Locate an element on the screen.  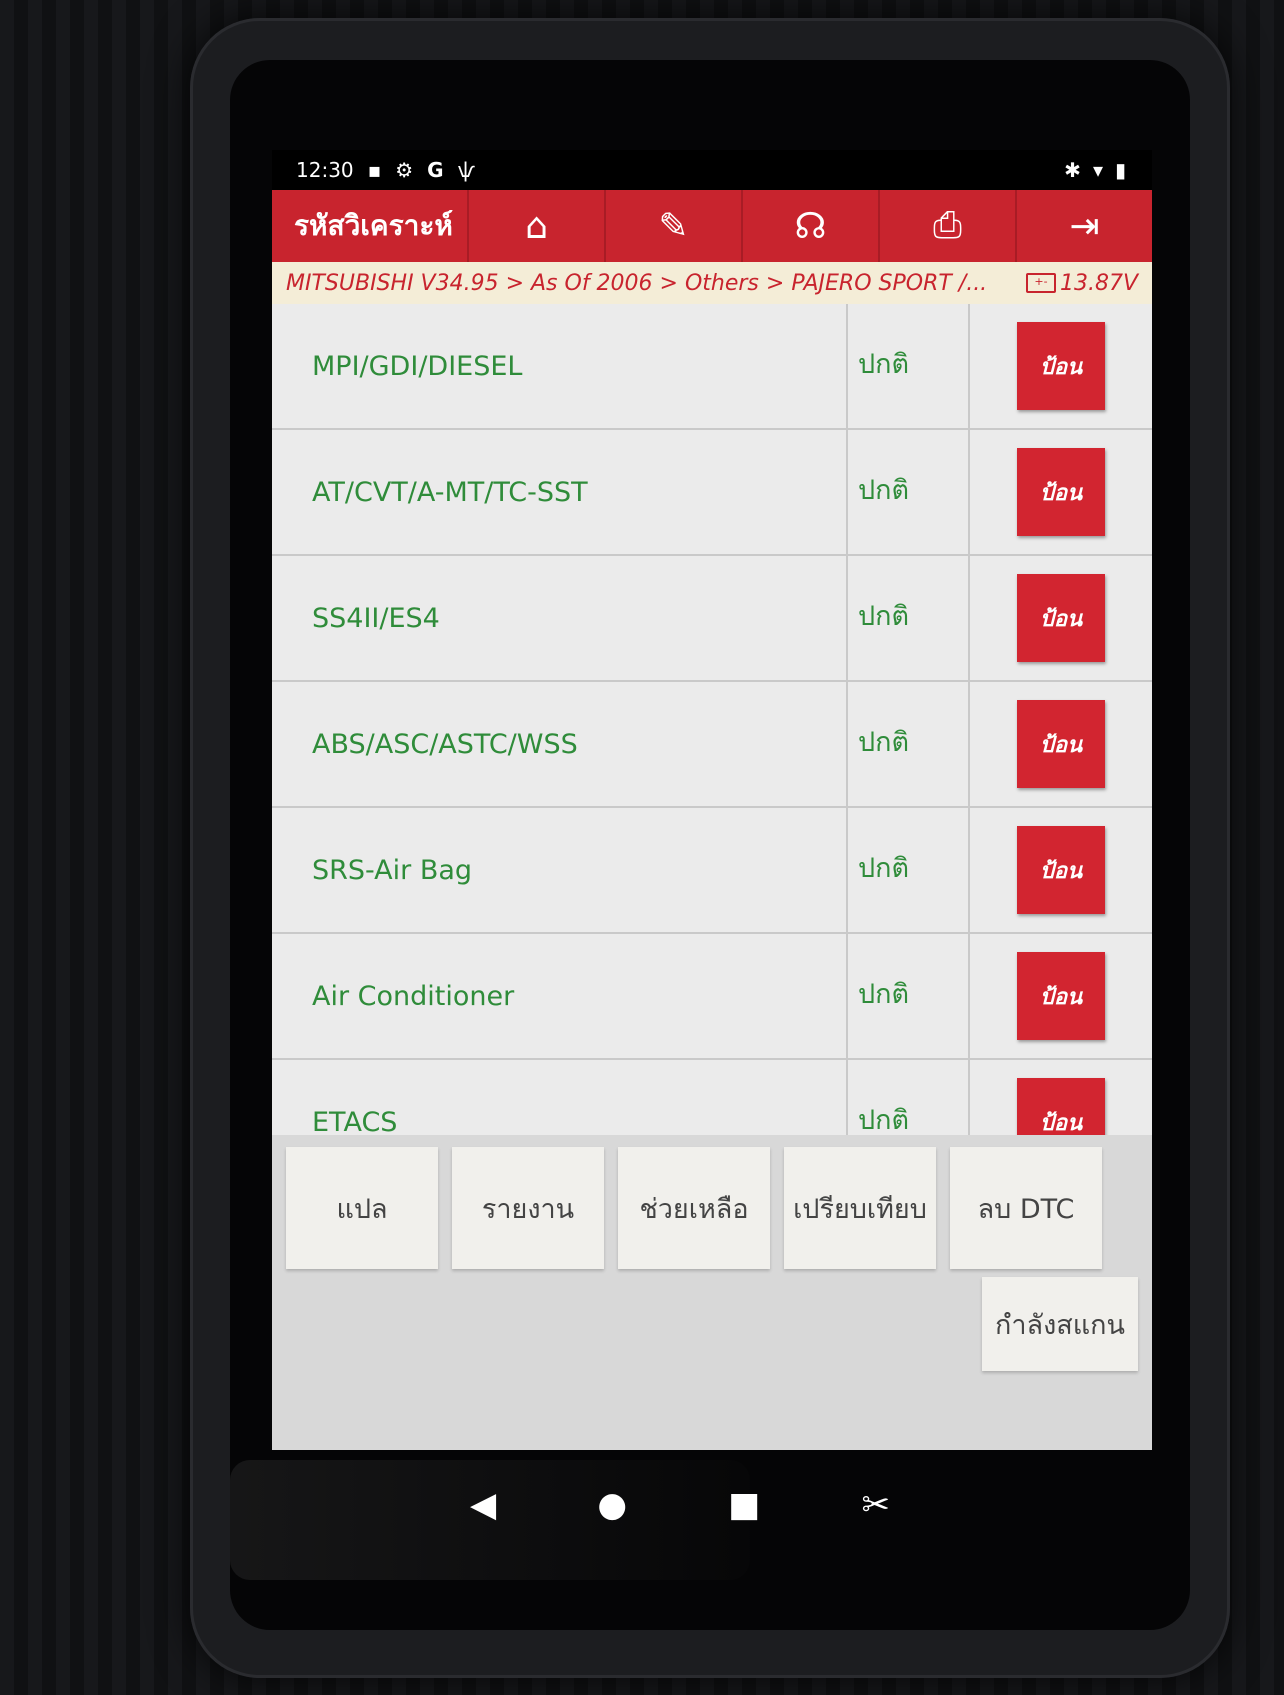
table-row: SRS-Air Bag ปกติ ป้อน is located at coordinates (712, 871).